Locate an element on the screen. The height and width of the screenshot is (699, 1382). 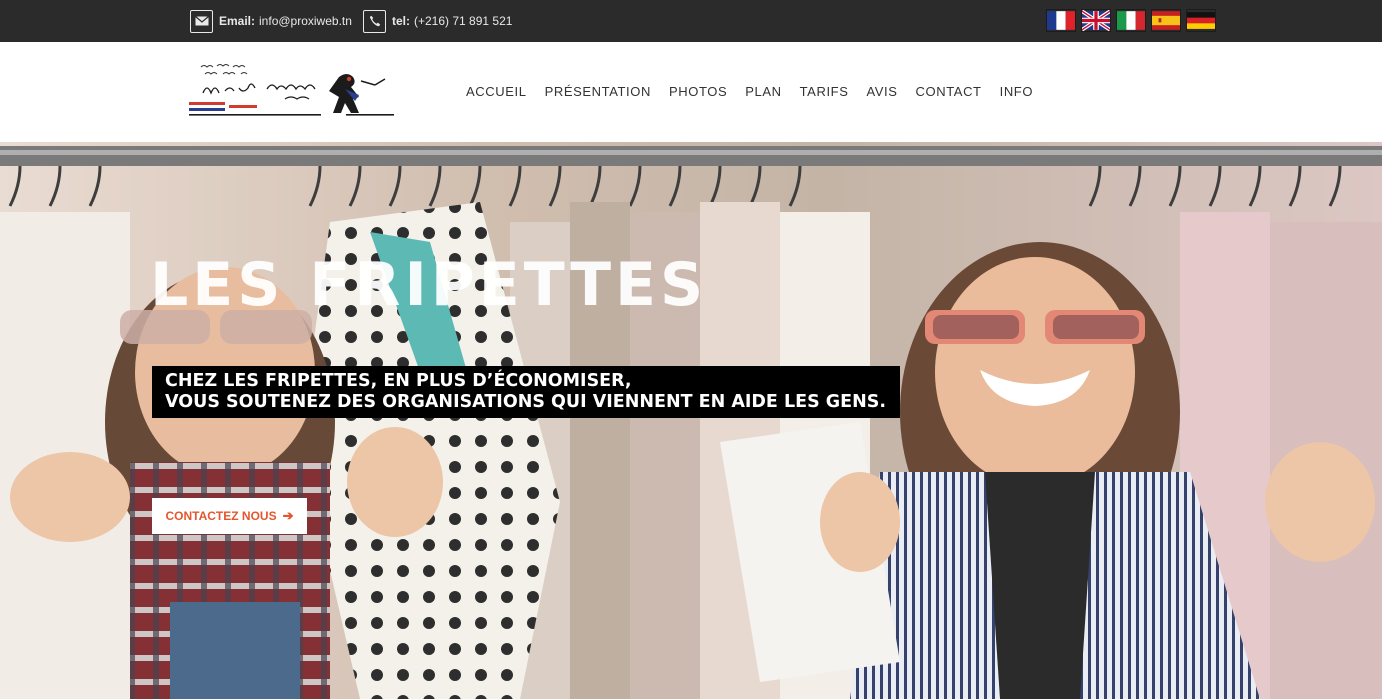
nav-tarifs: TARIFS is located at coordinates (824, 91).